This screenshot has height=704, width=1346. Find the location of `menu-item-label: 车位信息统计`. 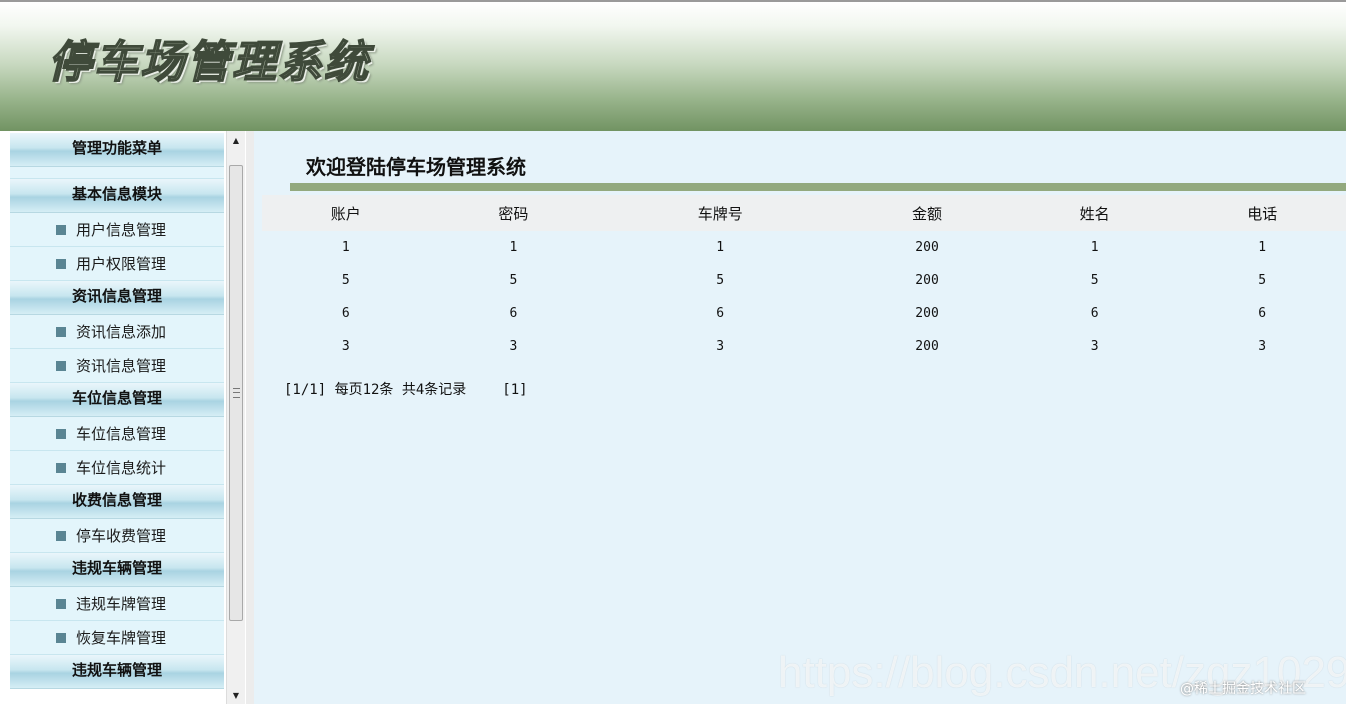

menu-item-label: 车位信息统计 is located at coordinates (121, 468).